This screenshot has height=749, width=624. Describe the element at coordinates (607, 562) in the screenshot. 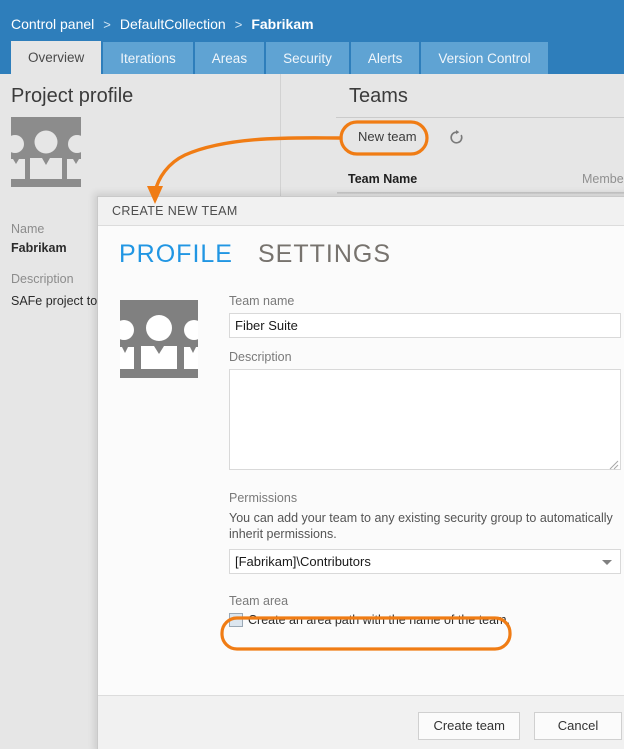

I see `chevron-down-icon` at that location.